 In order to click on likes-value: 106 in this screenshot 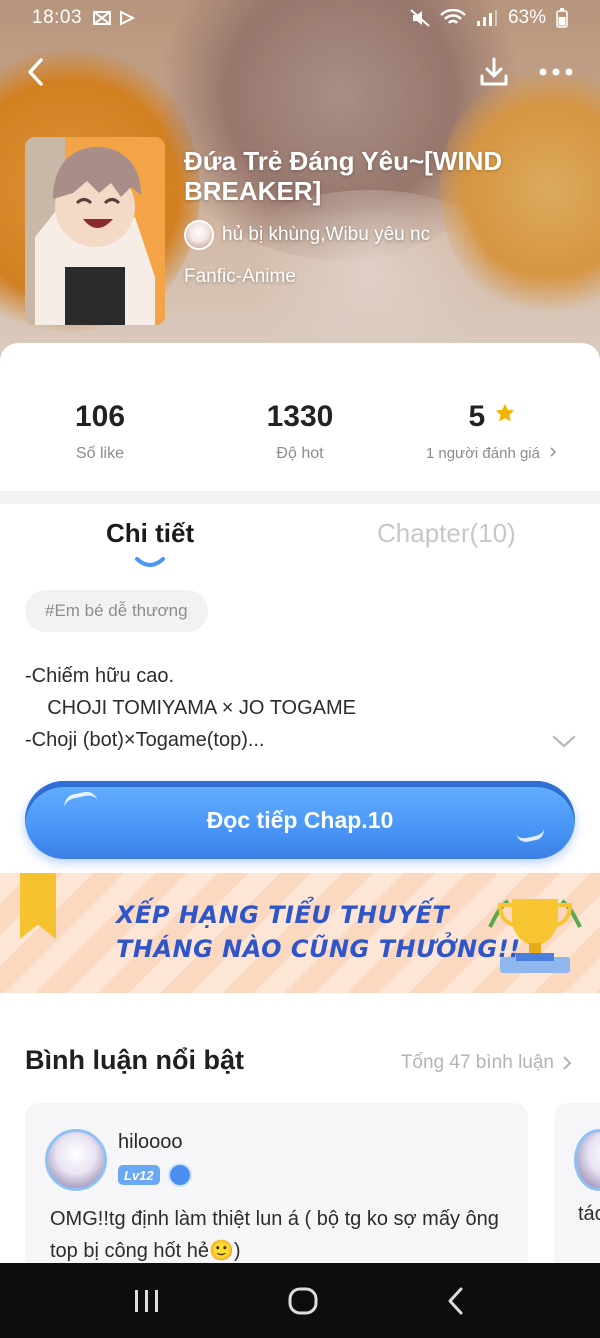, I will do `click(100, 416)`.